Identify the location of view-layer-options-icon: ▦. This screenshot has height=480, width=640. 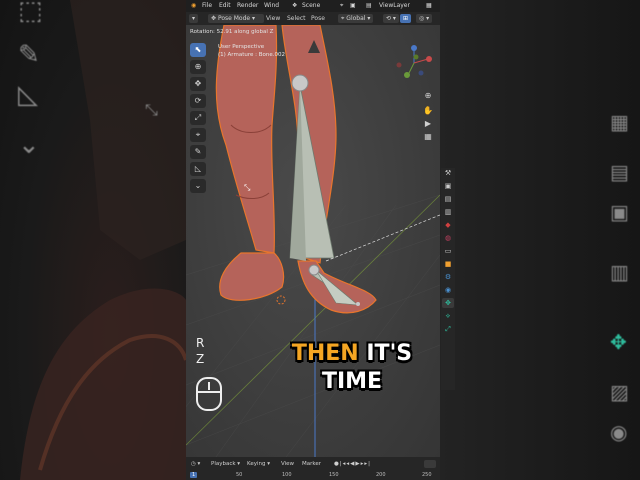
(429, 5).